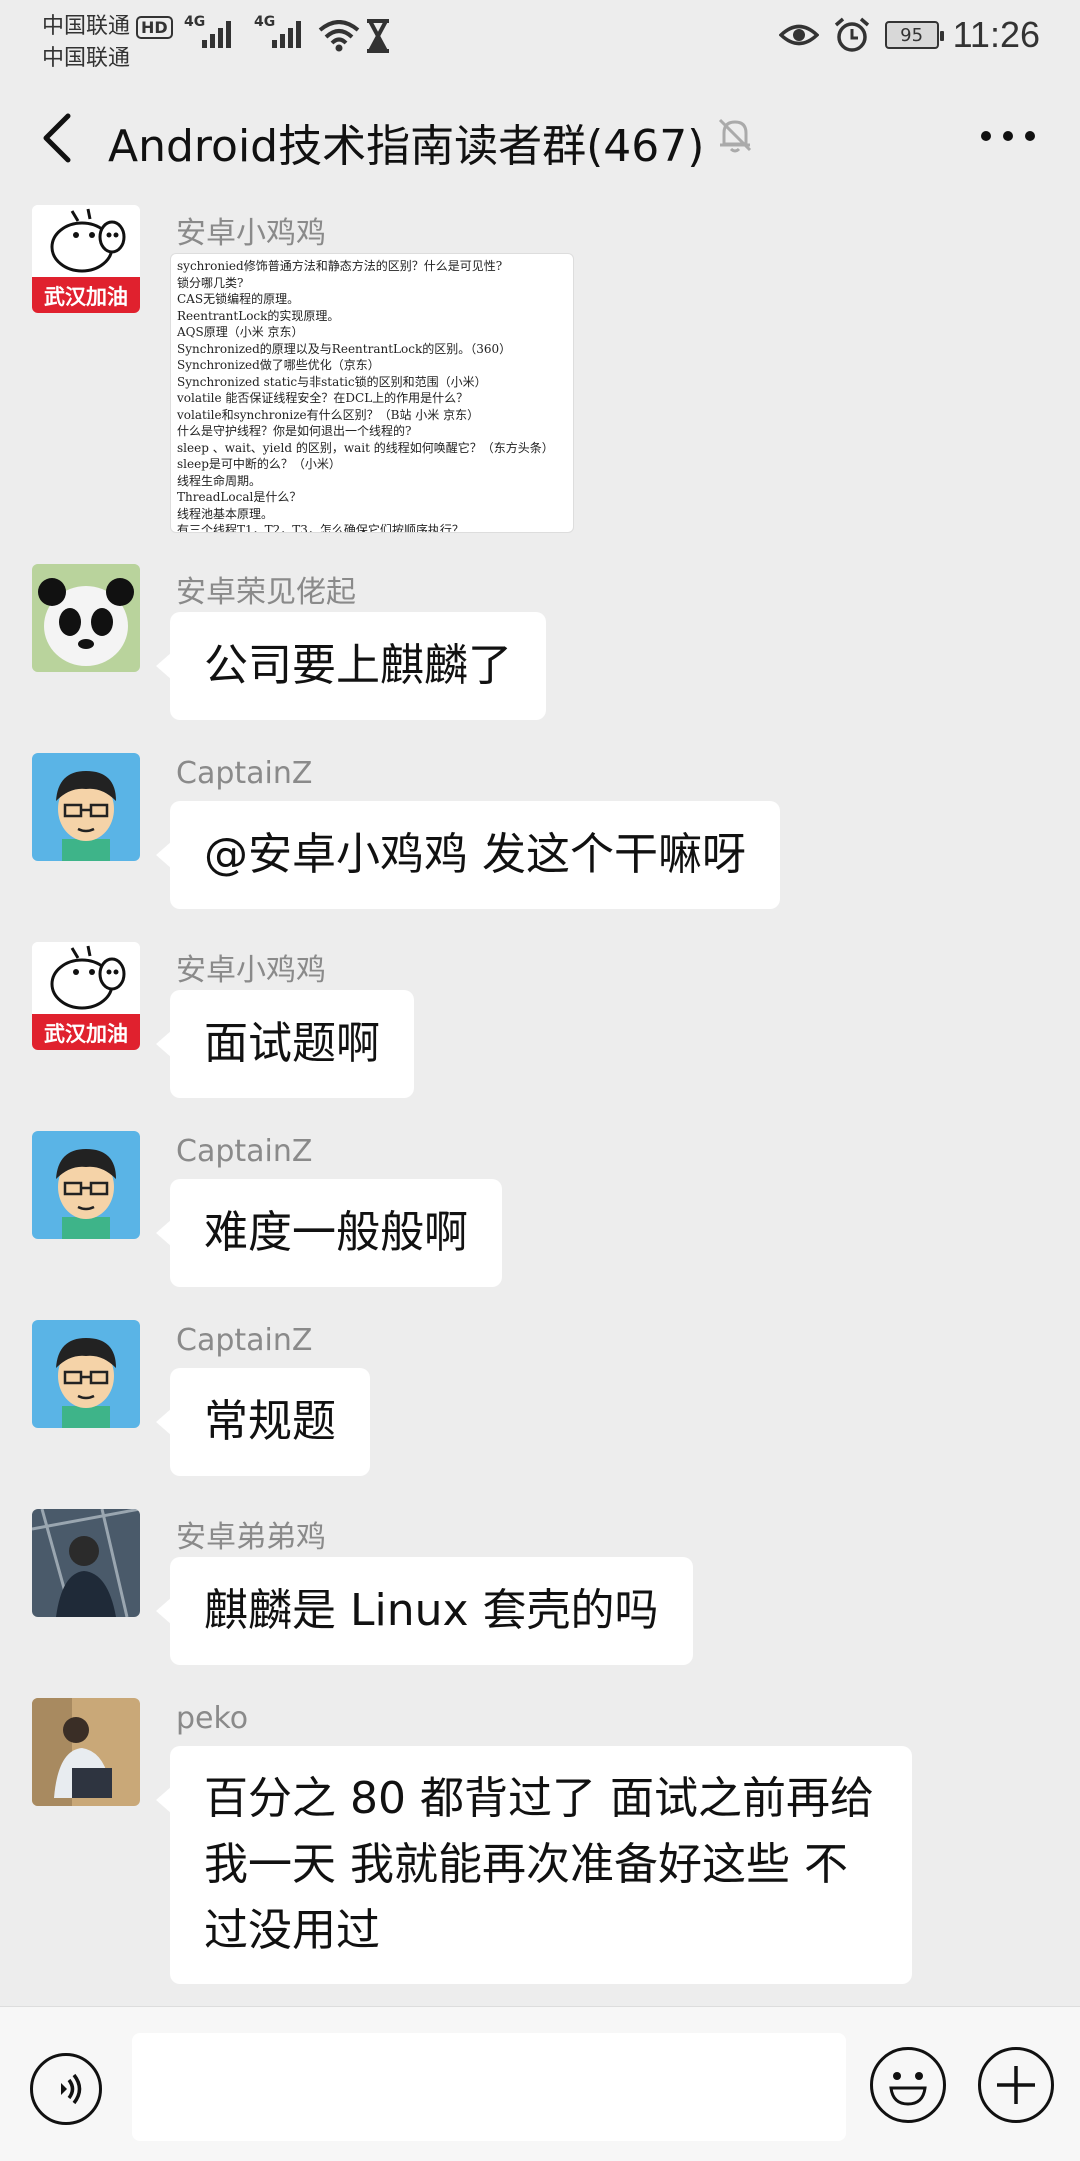 The width and height of the screenshot is (1080, 2161). I want to click on sender-name: 安卓弟弟鸡, so click(251, 1537).